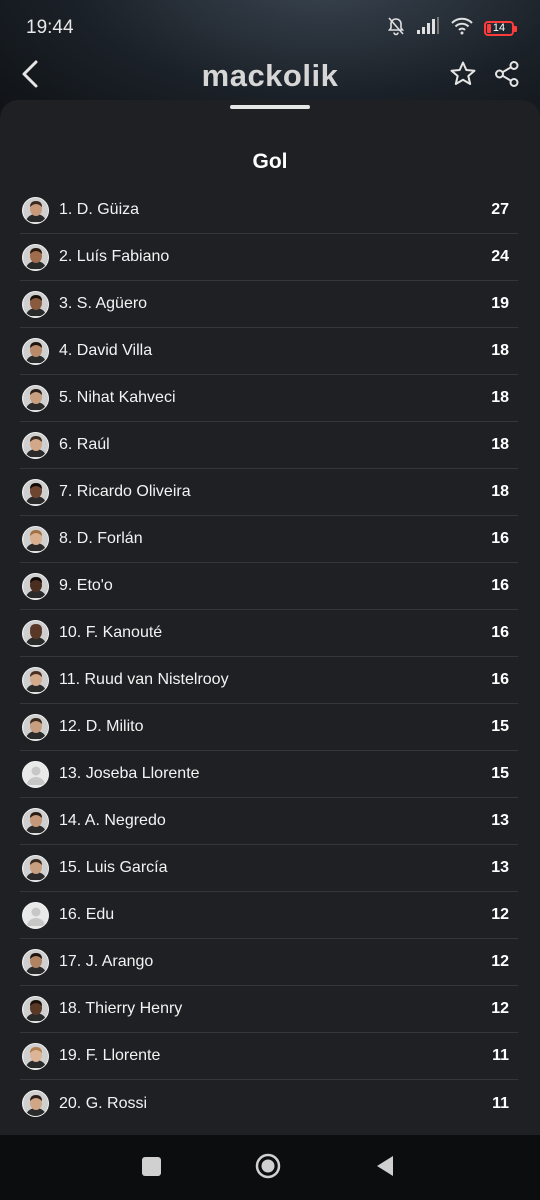 Image resolution: width=540 pixels, height=1200 pixels. Describe the element at coordinates (144, 679) in the screenshot. I see `player-name: 11. Ruud van Nistelrooy` at that location.